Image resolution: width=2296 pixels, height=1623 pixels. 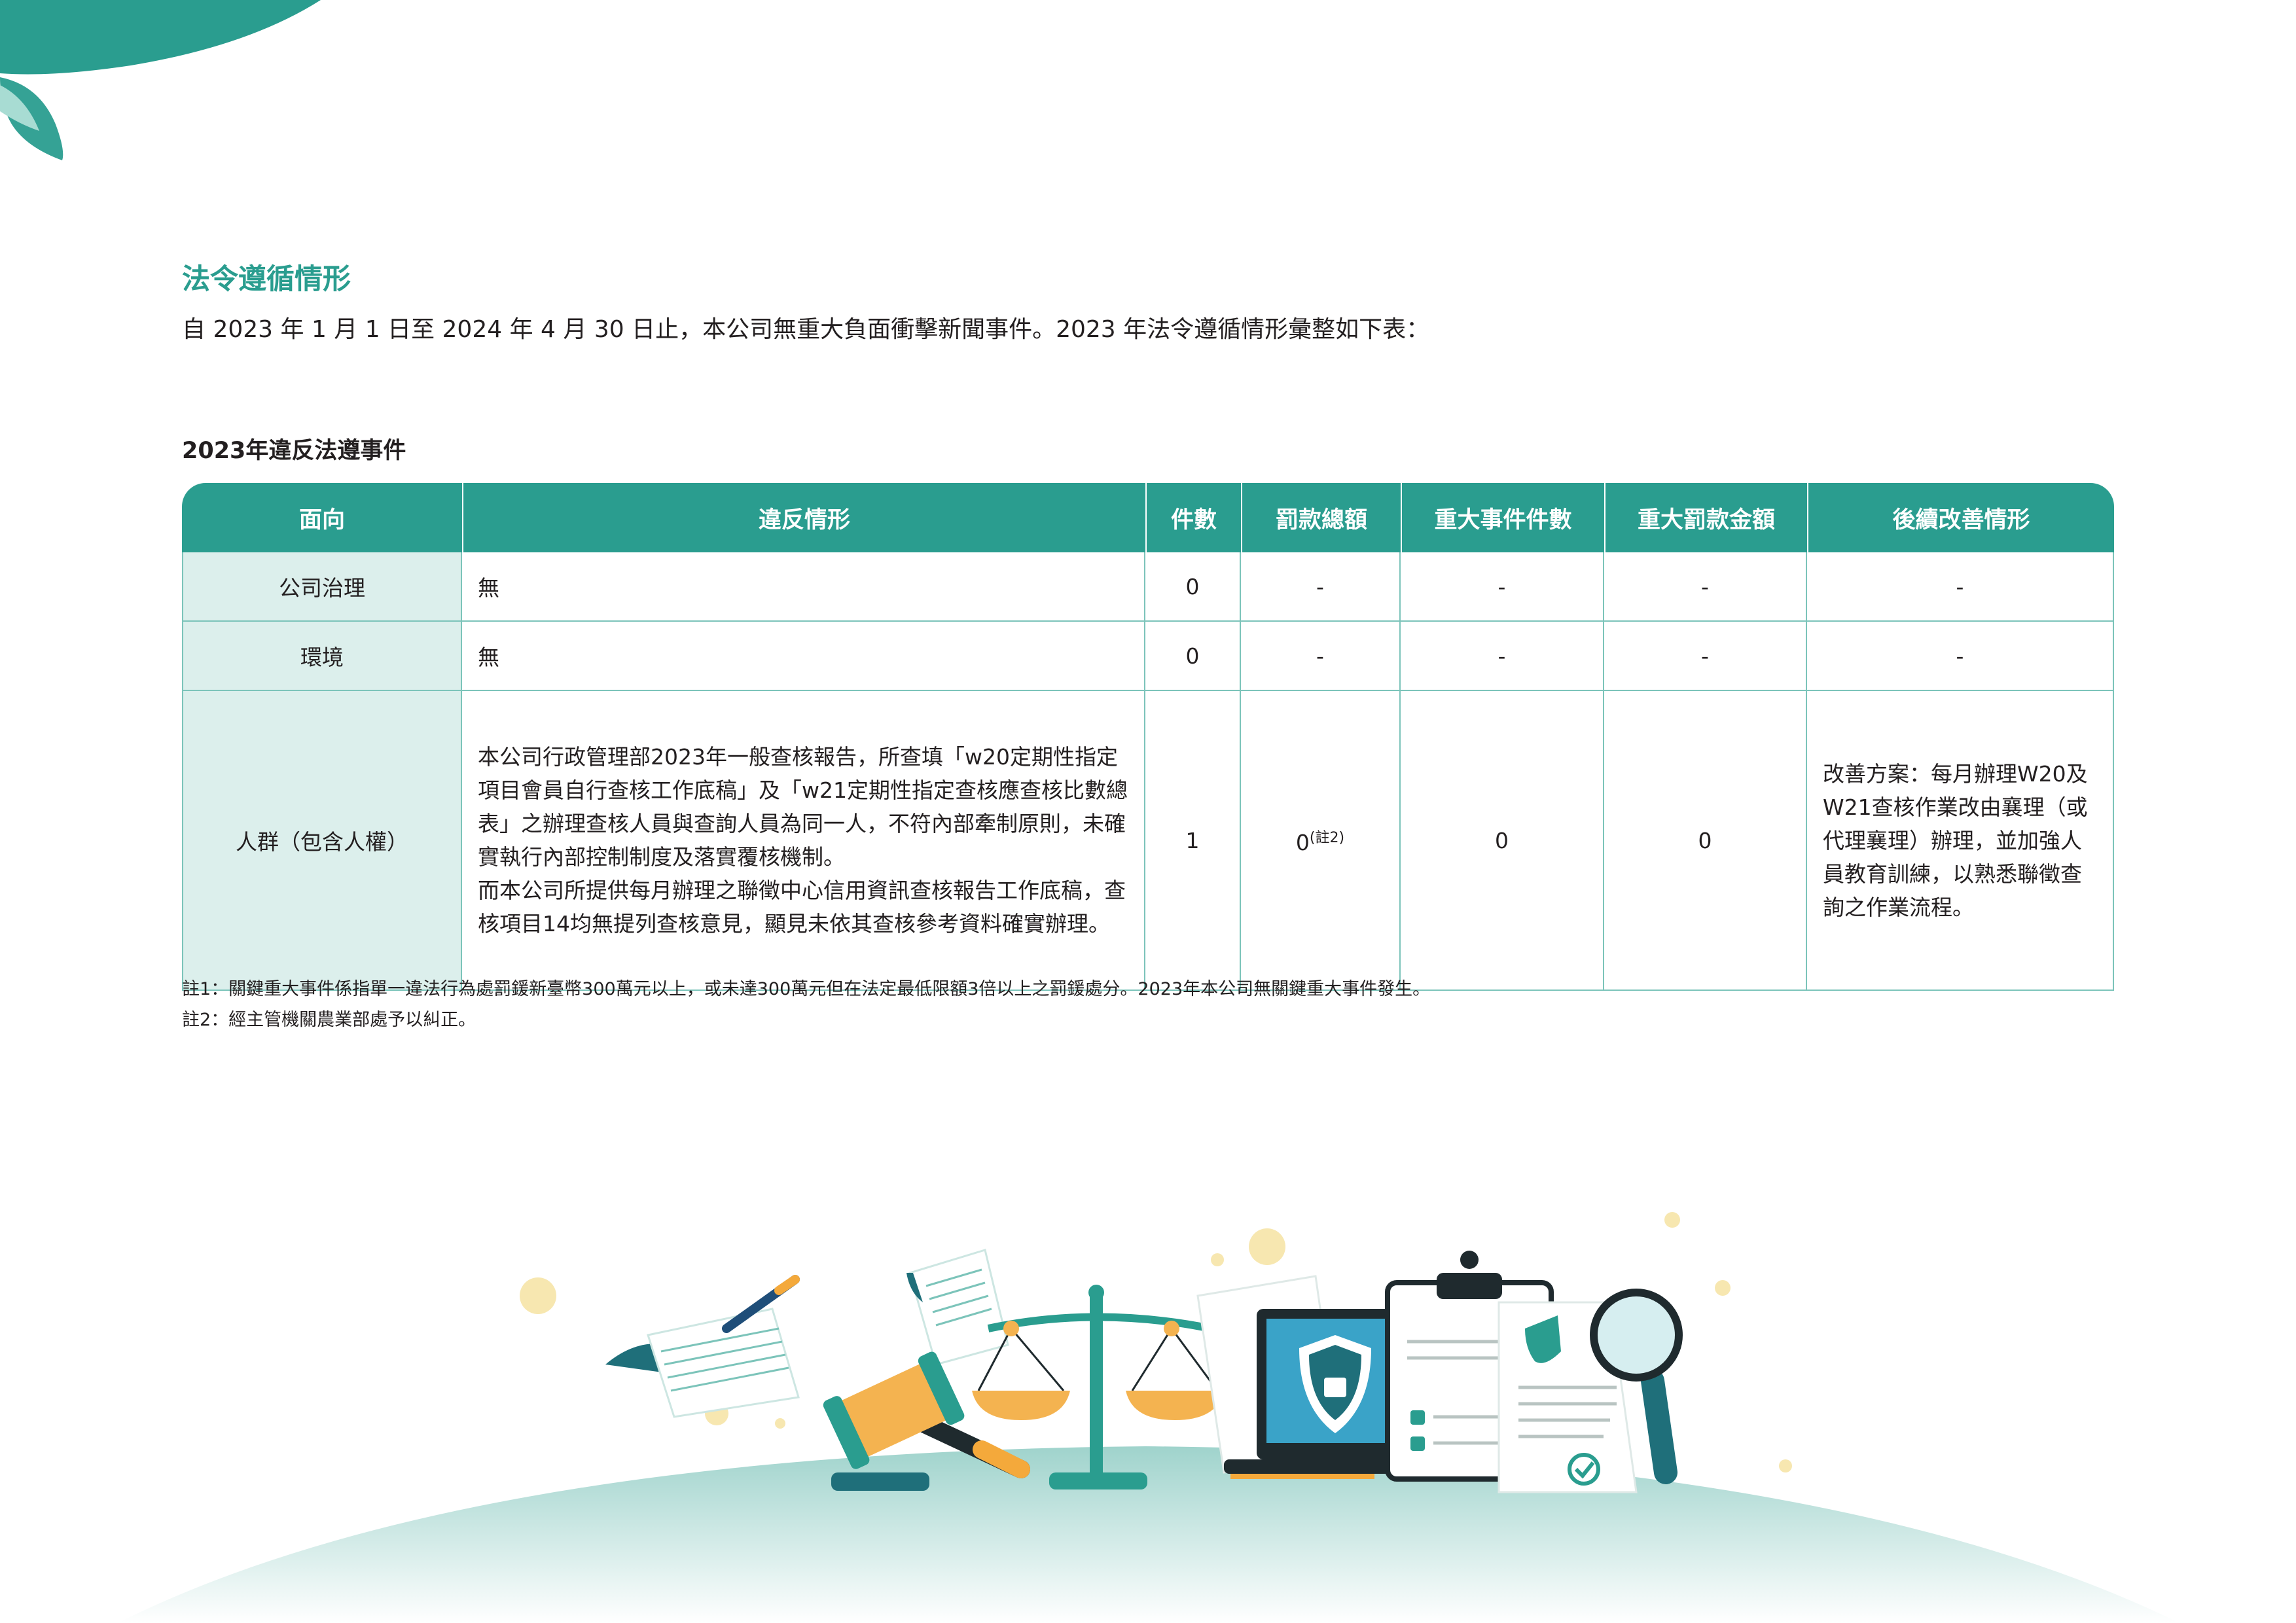 What do you see at coordinates (1502, 841) in the screenshot?
I see `cell-major-count: 0` at bounding box center [1502, 841].